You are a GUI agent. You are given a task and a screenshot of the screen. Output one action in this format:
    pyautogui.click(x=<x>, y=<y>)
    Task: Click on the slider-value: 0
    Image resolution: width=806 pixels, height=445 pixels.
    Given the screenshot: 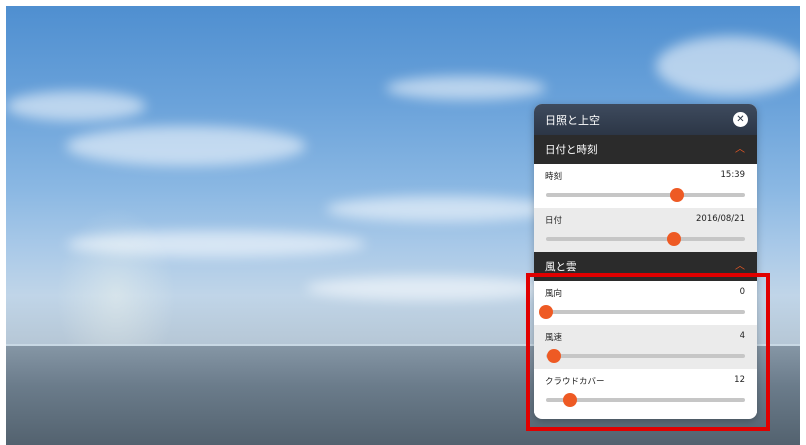 What is the action you would take?
    pyautogui.click(x=742, y=292)
    